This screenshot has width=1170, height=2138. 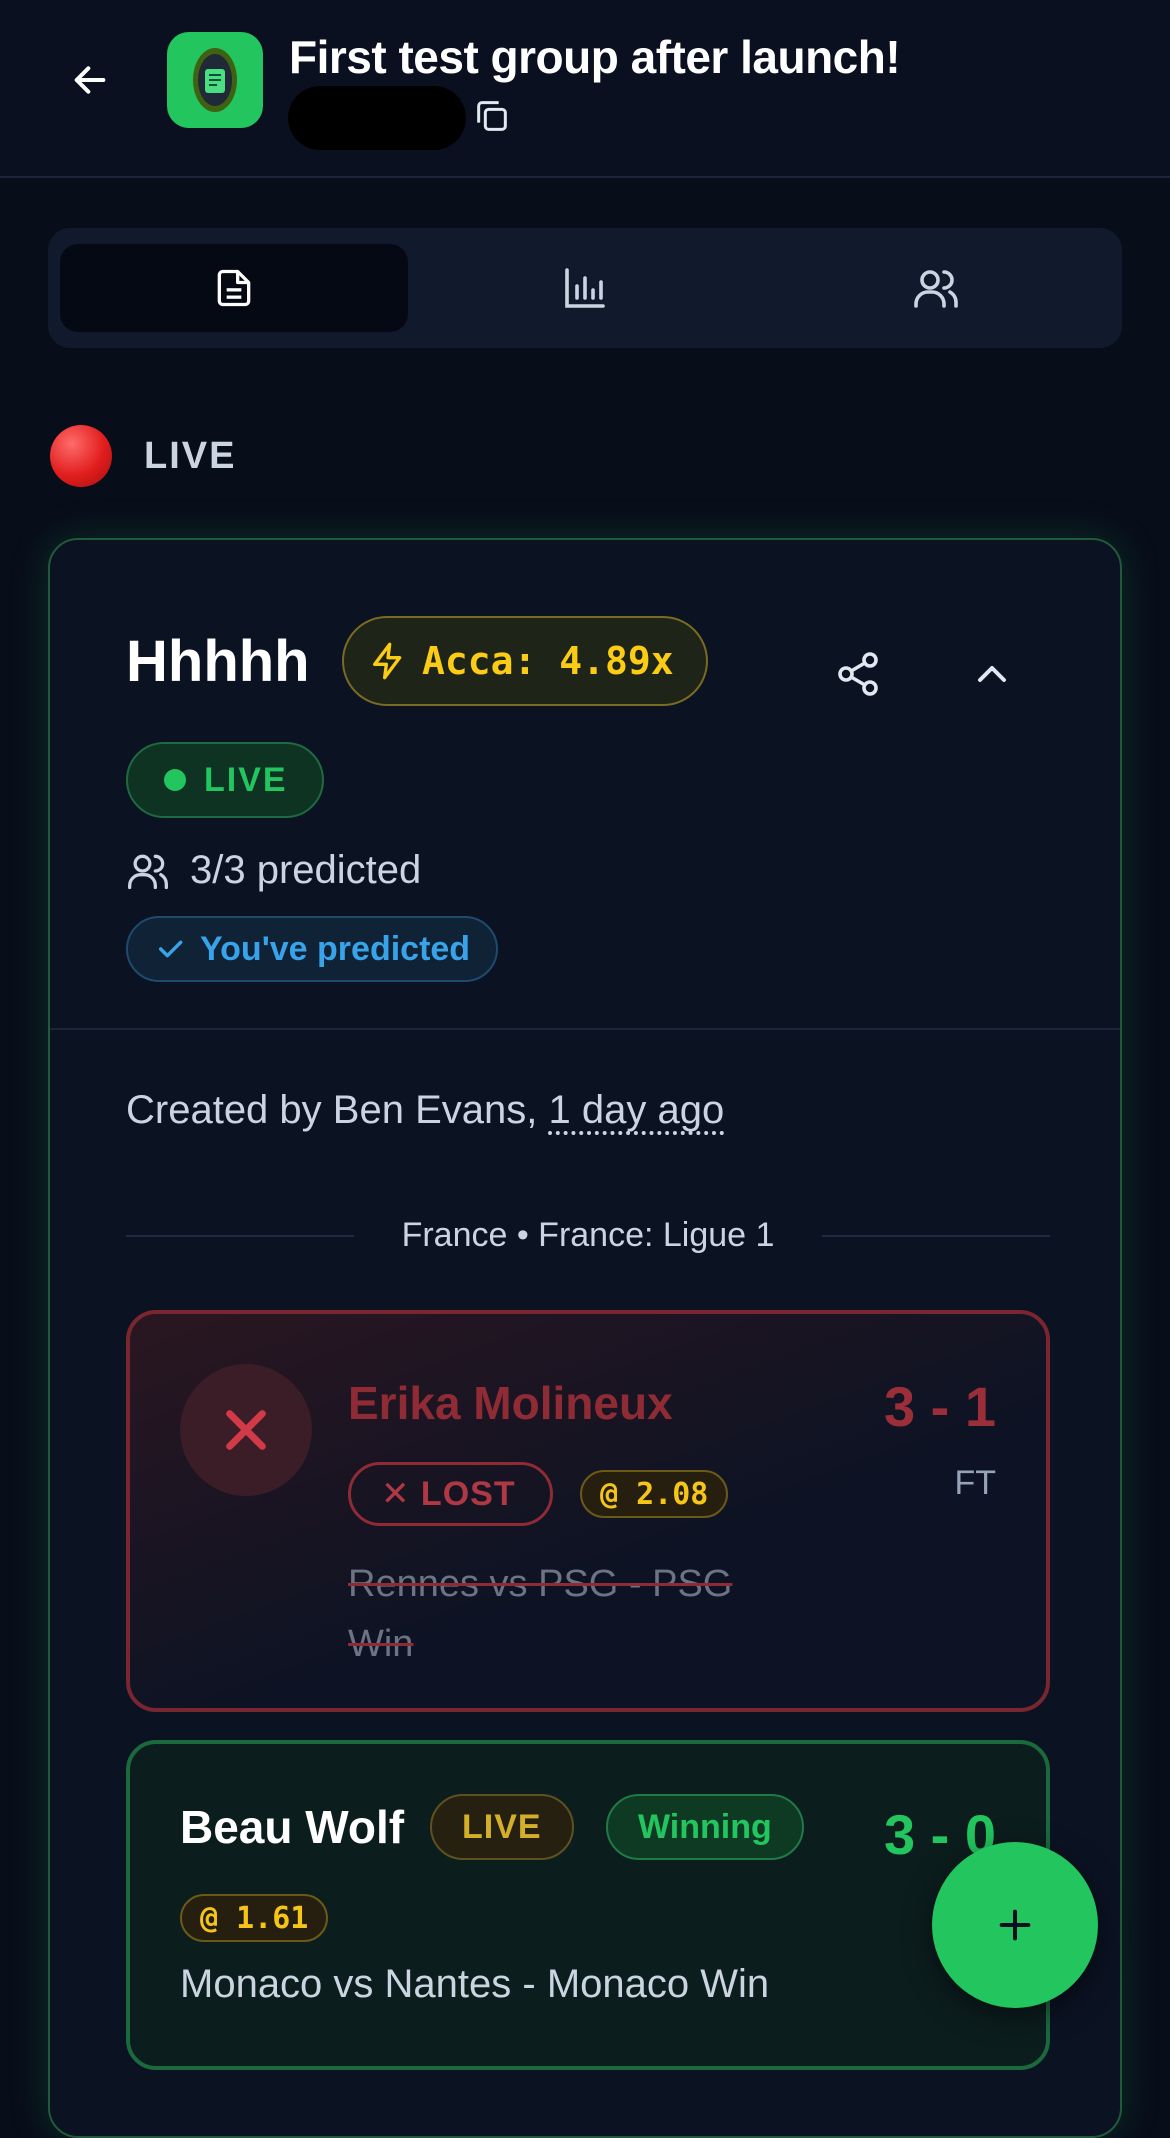 I want to click on odds-value: @ 2.08, so click(x=654, y=1494).